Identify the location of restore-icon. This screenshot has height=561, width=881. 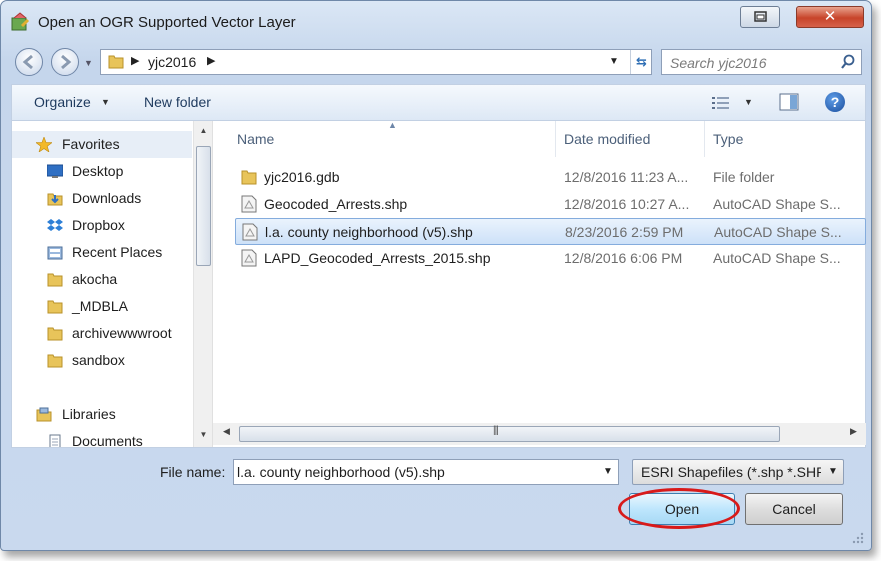
(760, 16).